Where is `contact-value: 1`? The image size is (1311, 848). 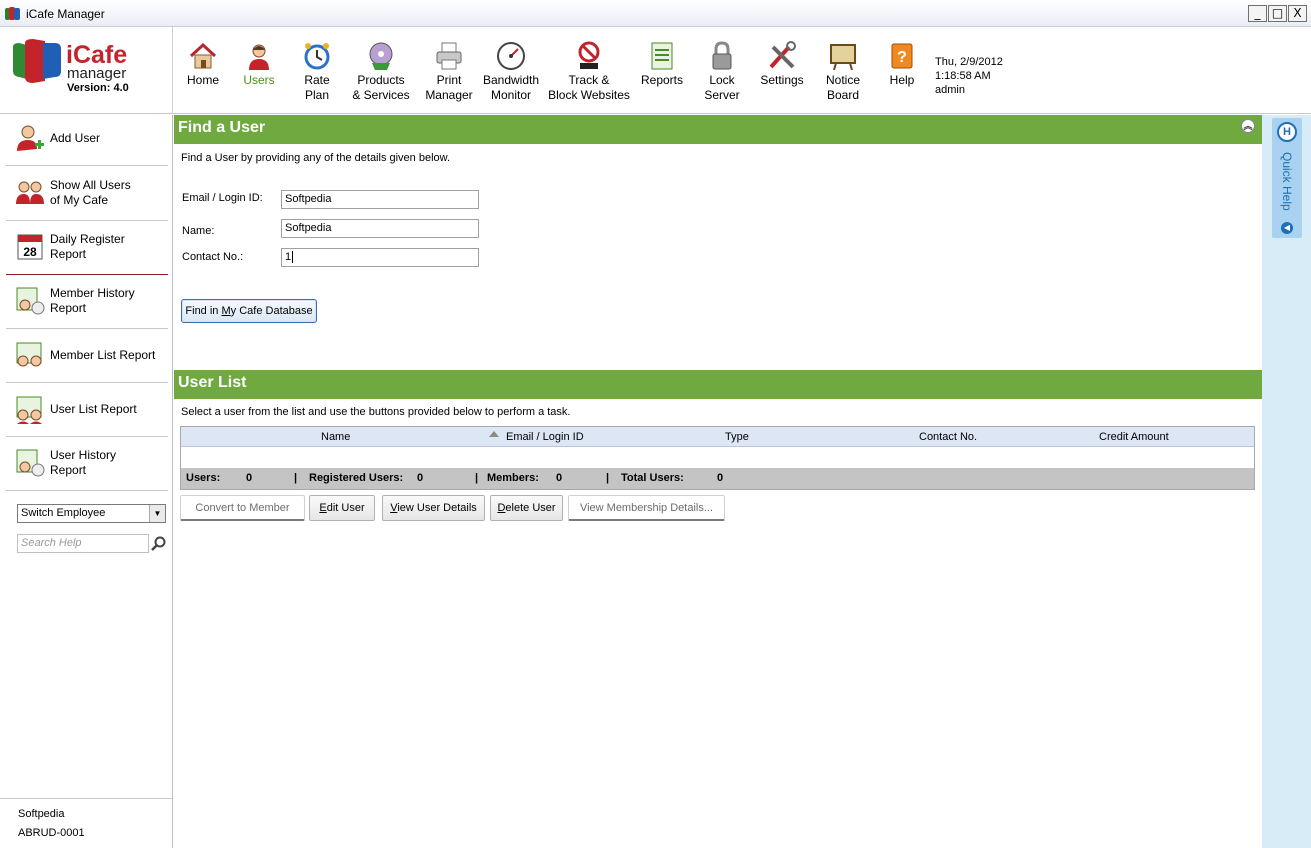 contact-value: 1 is located at coordinates (288, 257).